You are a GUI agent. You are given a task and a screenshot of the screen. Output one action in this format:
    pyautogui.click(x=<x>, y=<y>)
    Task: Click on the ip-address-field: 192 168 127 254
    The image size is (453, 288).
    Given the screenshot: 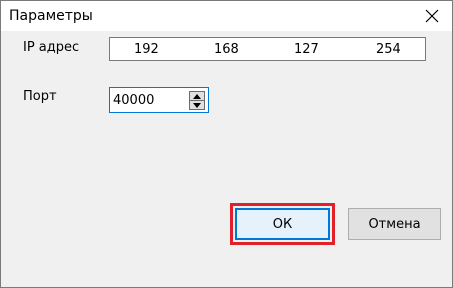 What is the action you would take?
    pyautogui.click(x=267, y=49)
    